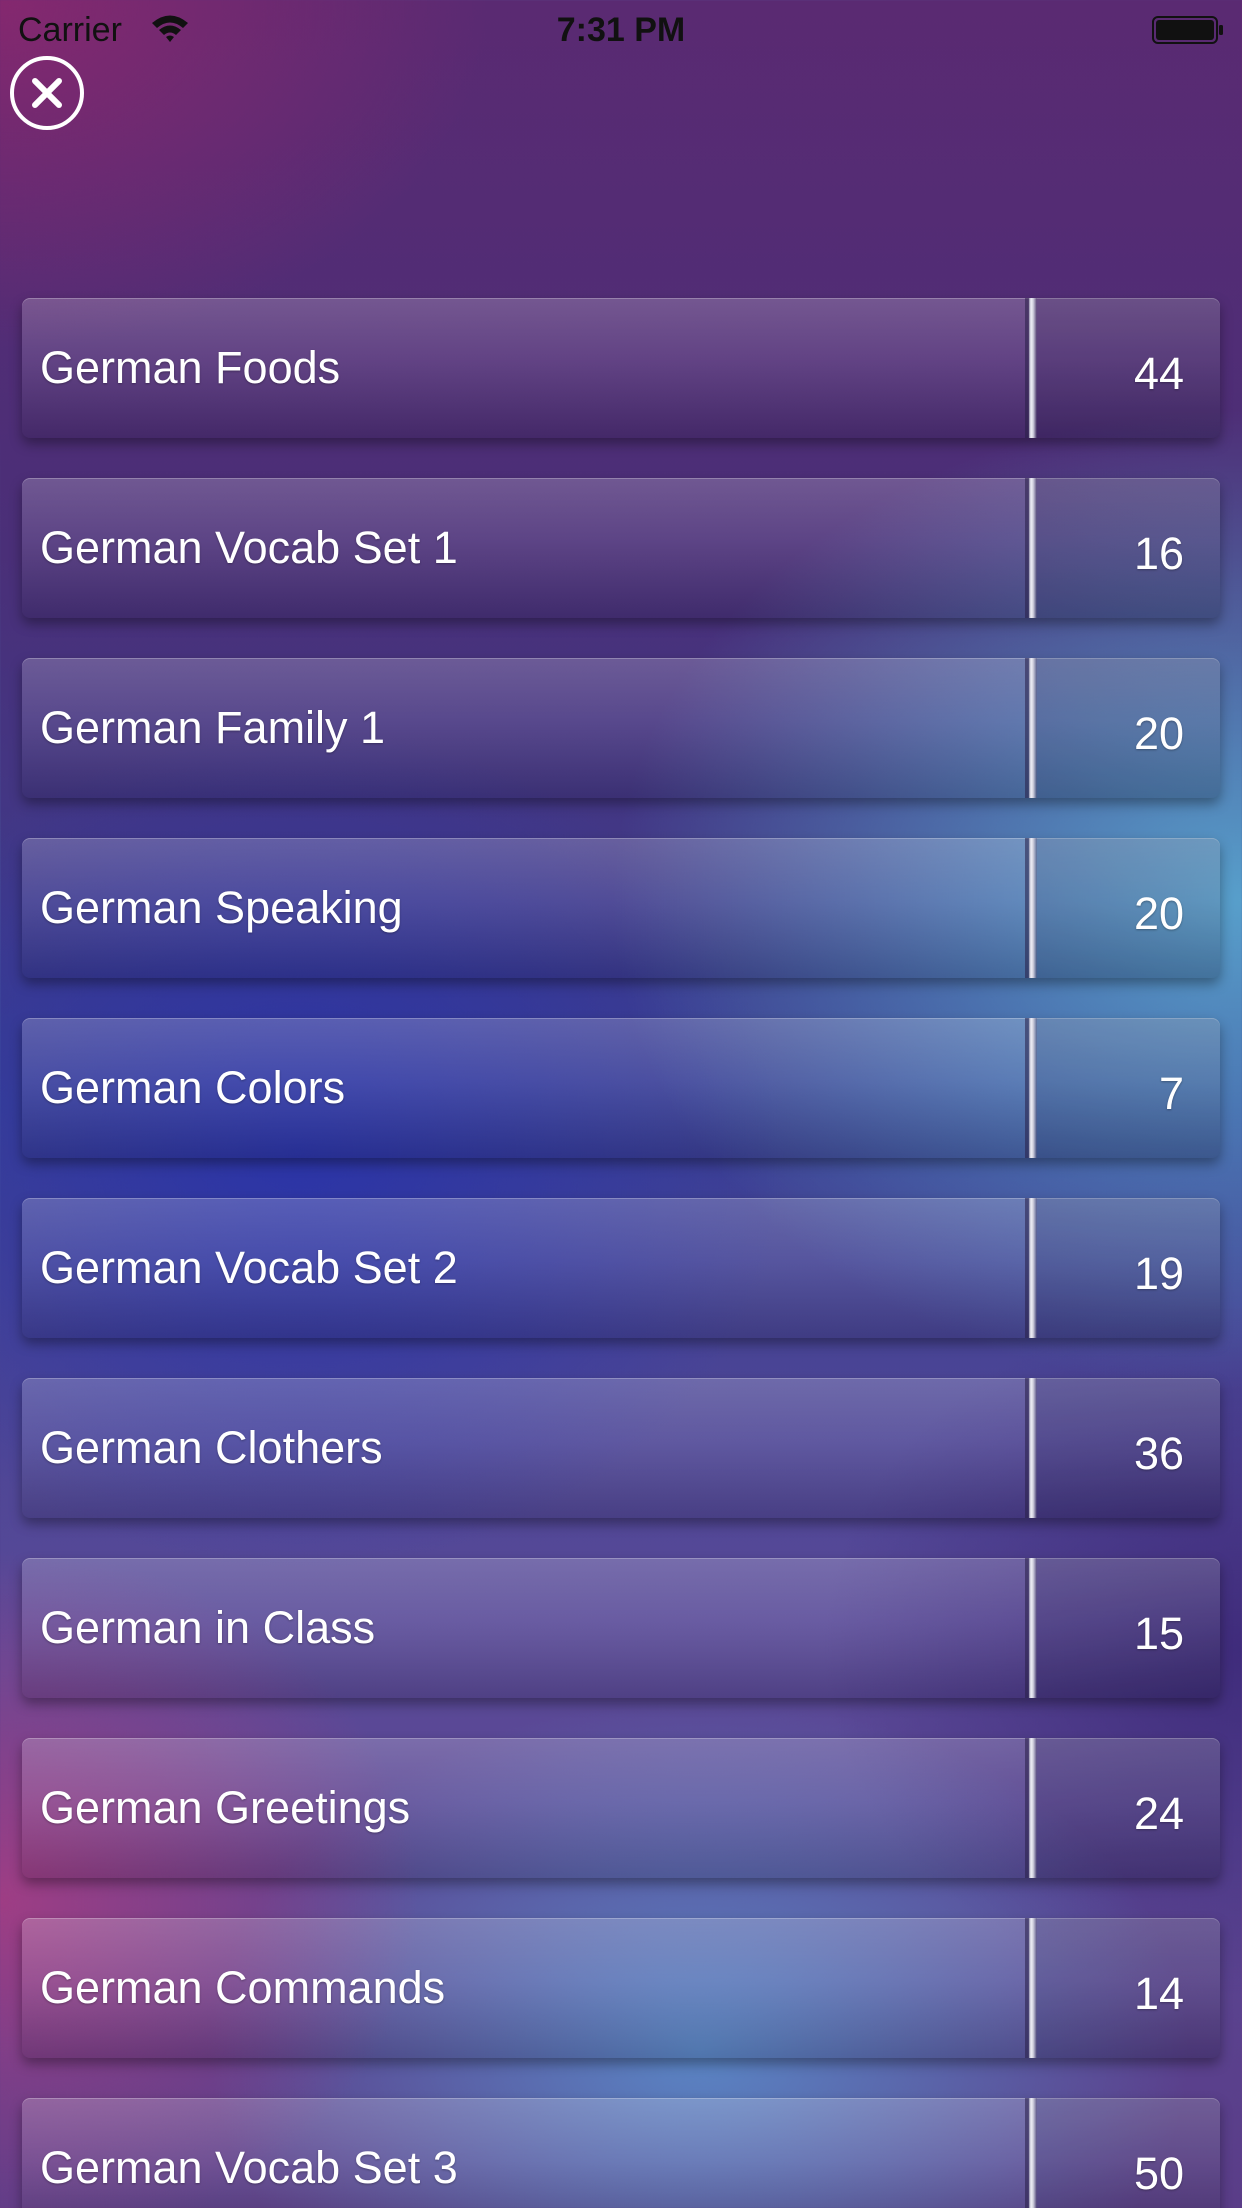 The image size is (1242, 2208). I want to click on deck-count-cell: 14, so click(1128, 1988).